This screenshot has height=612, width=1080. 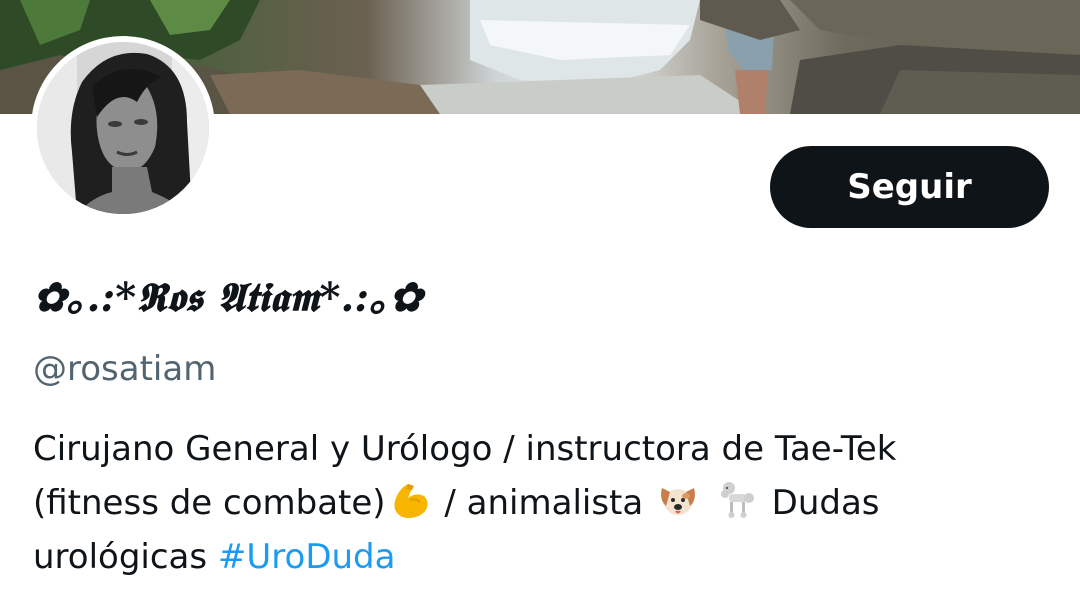 I want to click on bio-text: (fitness de combate), so click(x=209, y=503).